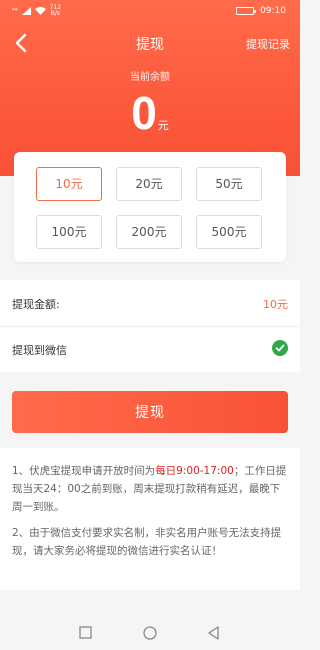 The width and height of the screenshot is (320, 650). Describe the element at coordinates (273, 11) in the screenshot. I see `status-time: 09:10` at that location.